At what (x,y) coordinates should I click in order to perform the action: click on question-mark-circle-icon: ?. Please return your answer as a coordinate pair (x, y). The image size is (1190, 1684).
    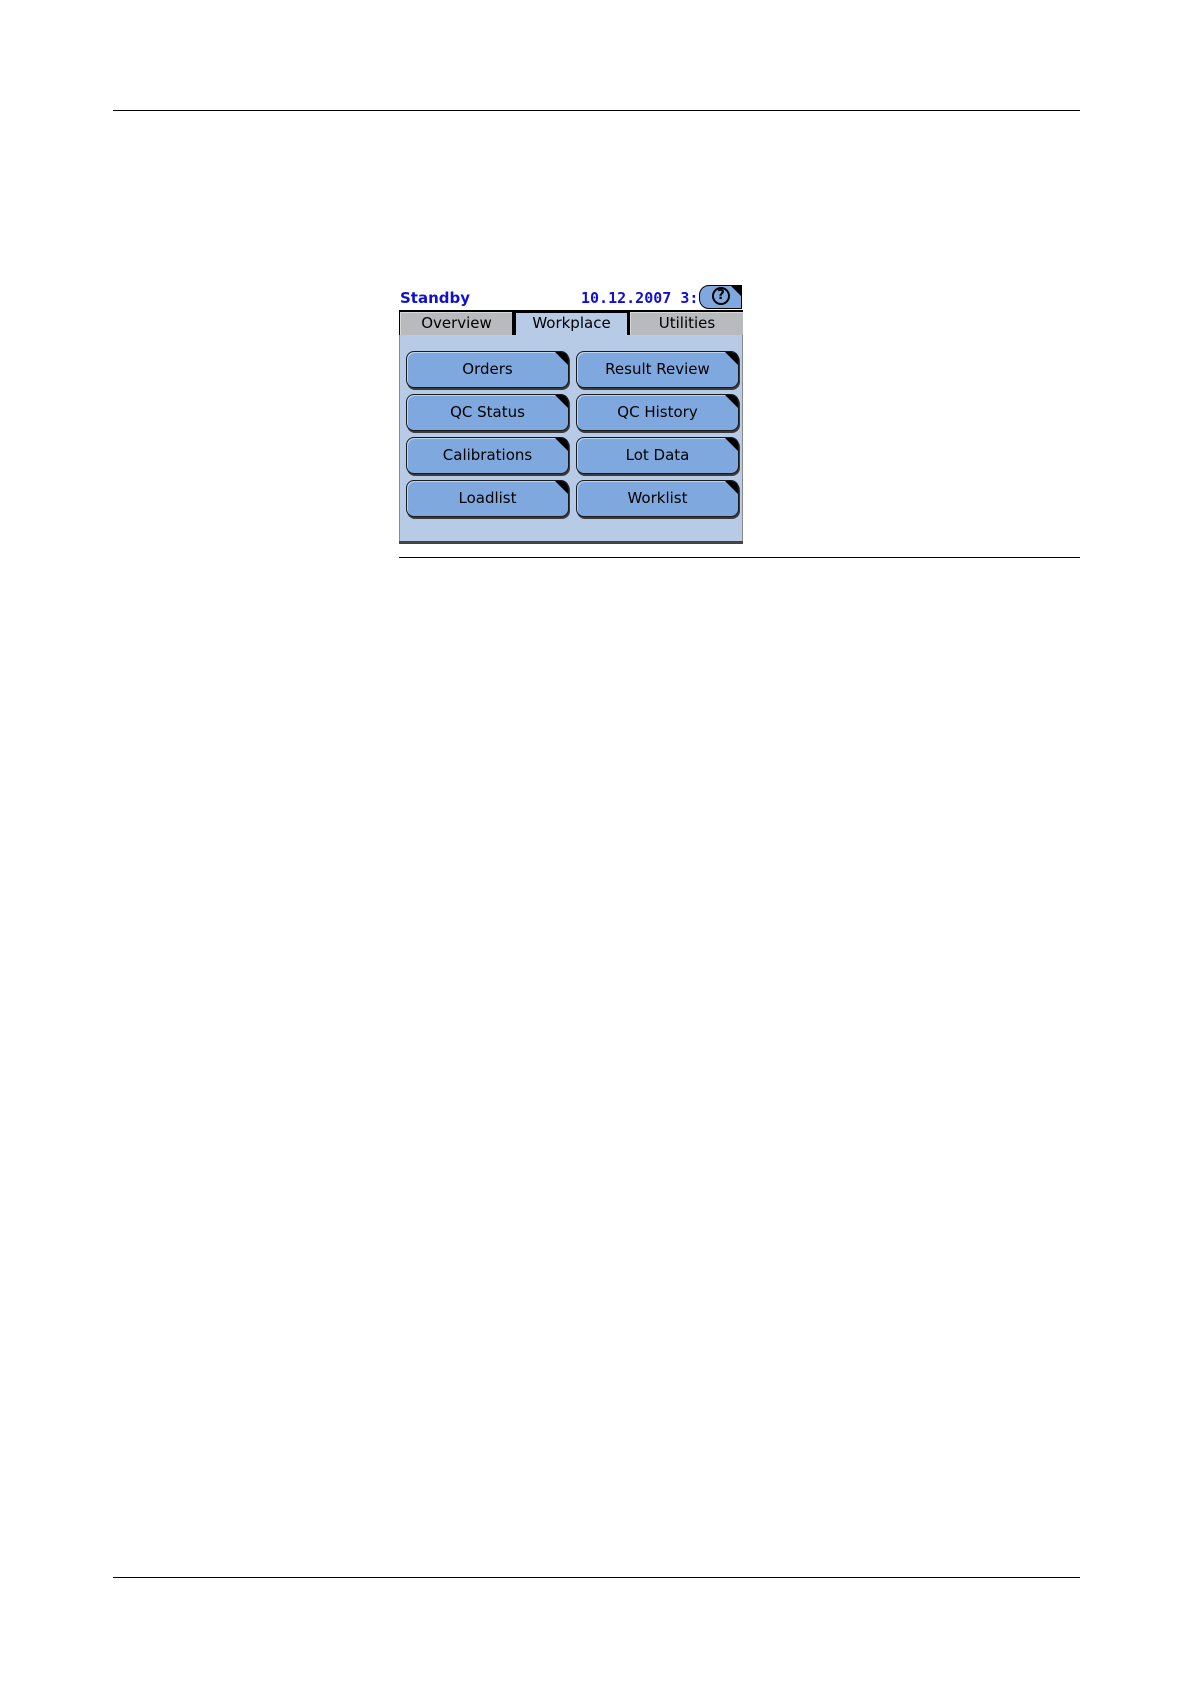
    Looking at the image, I should click on (721, 296).